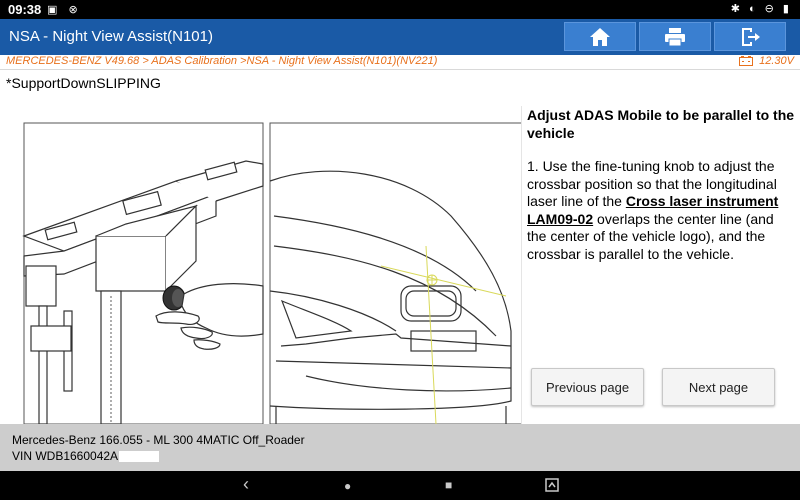 This screenshot has width=800, height=500. Describe the element at coordinates (776, 61) in the screenshot. I see `voltage-value: 12.30V` at that location.